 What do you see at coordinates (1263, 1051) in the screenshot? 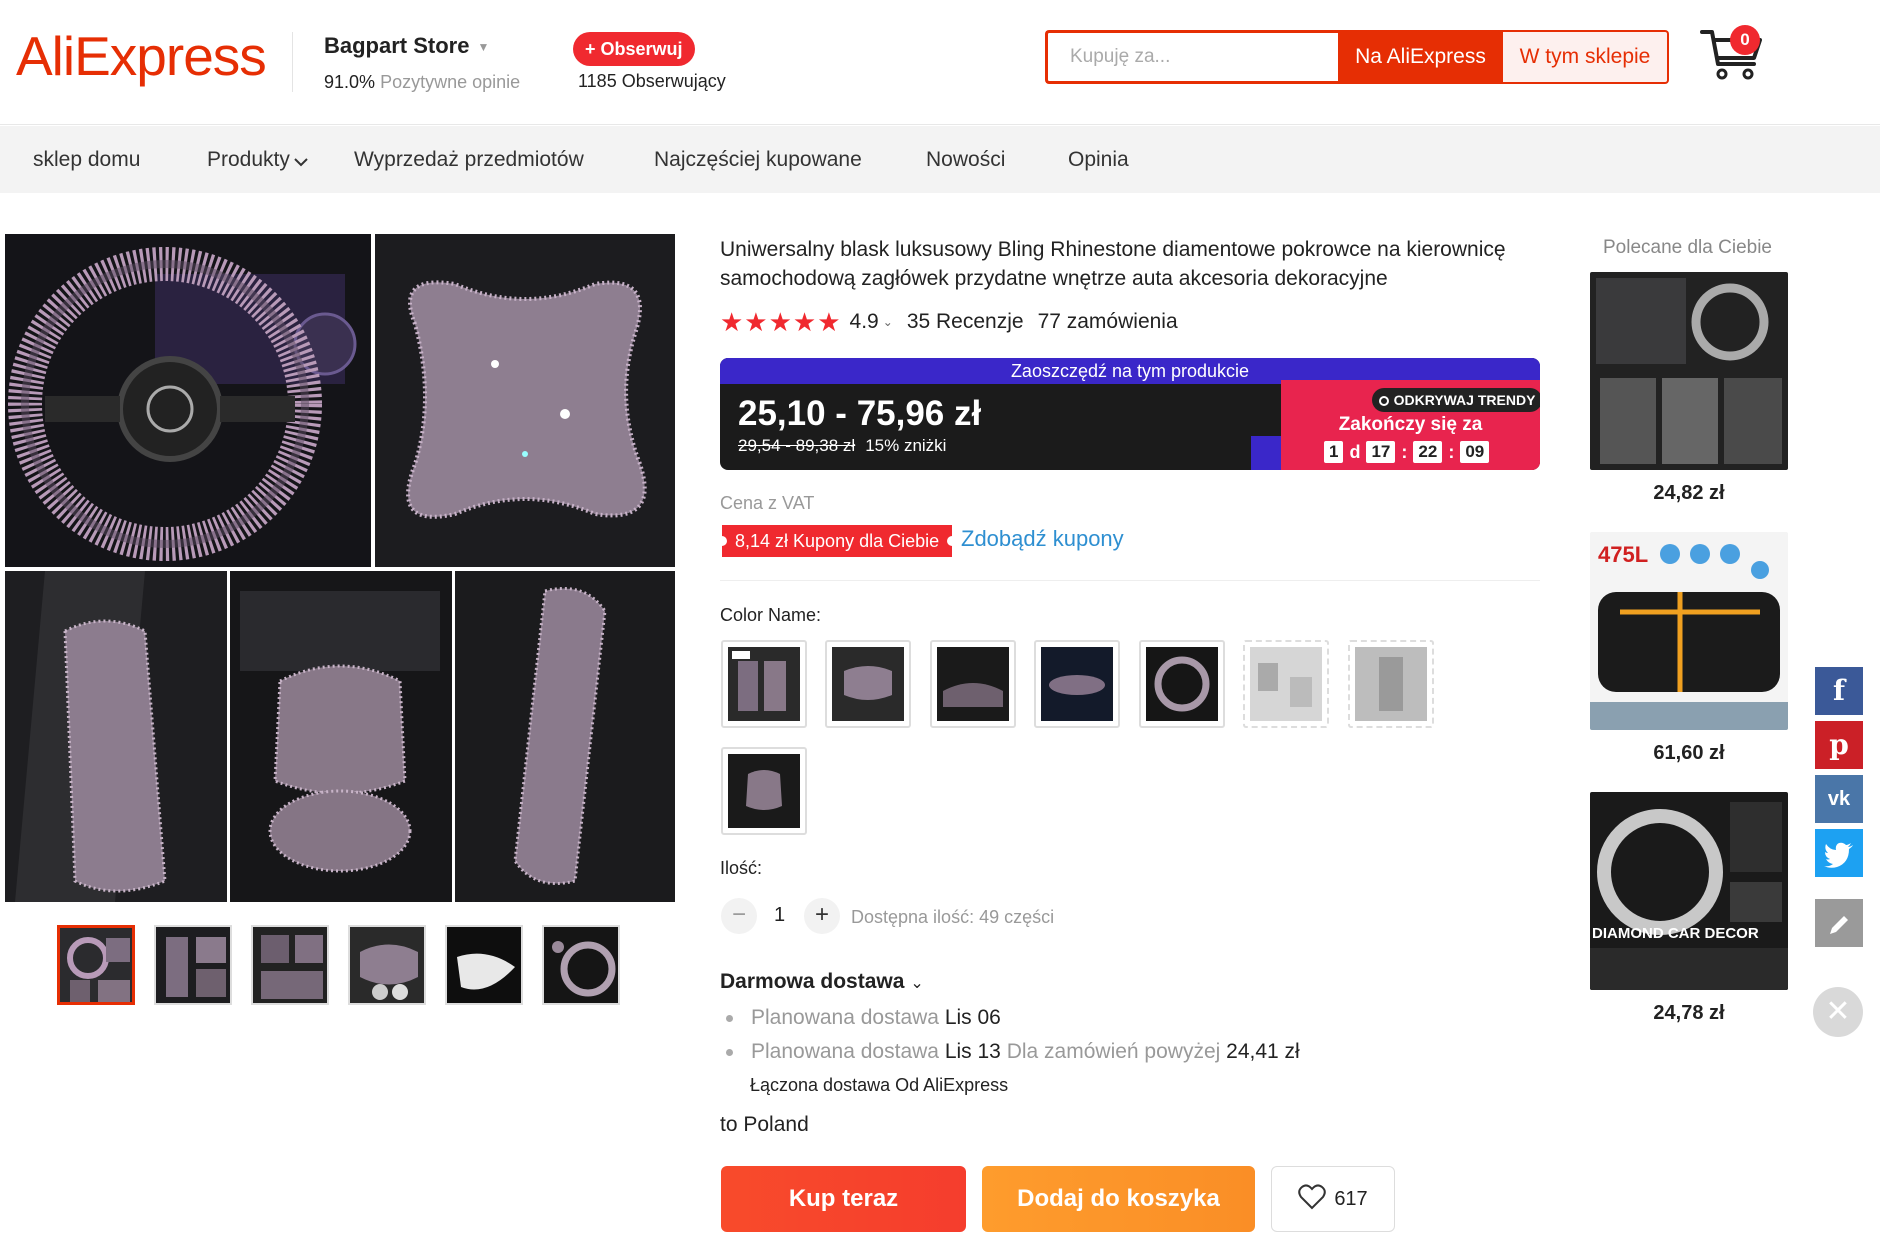
I see `delivery-threshold: 24,41 zł` at bounding box center [1263, 1051].